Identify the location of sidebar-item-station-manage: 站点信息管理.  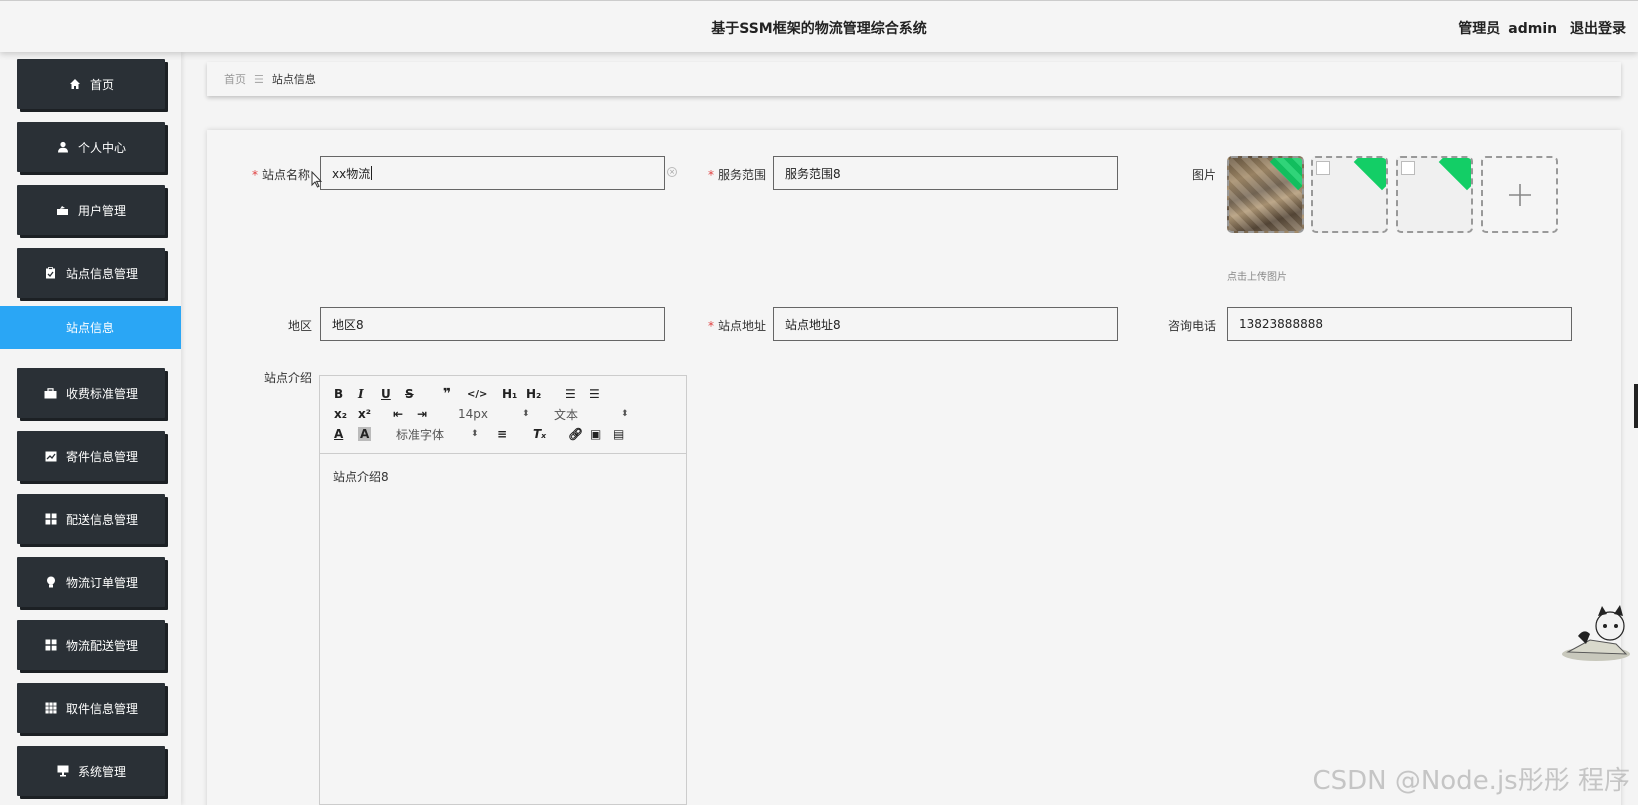
(91, 273).